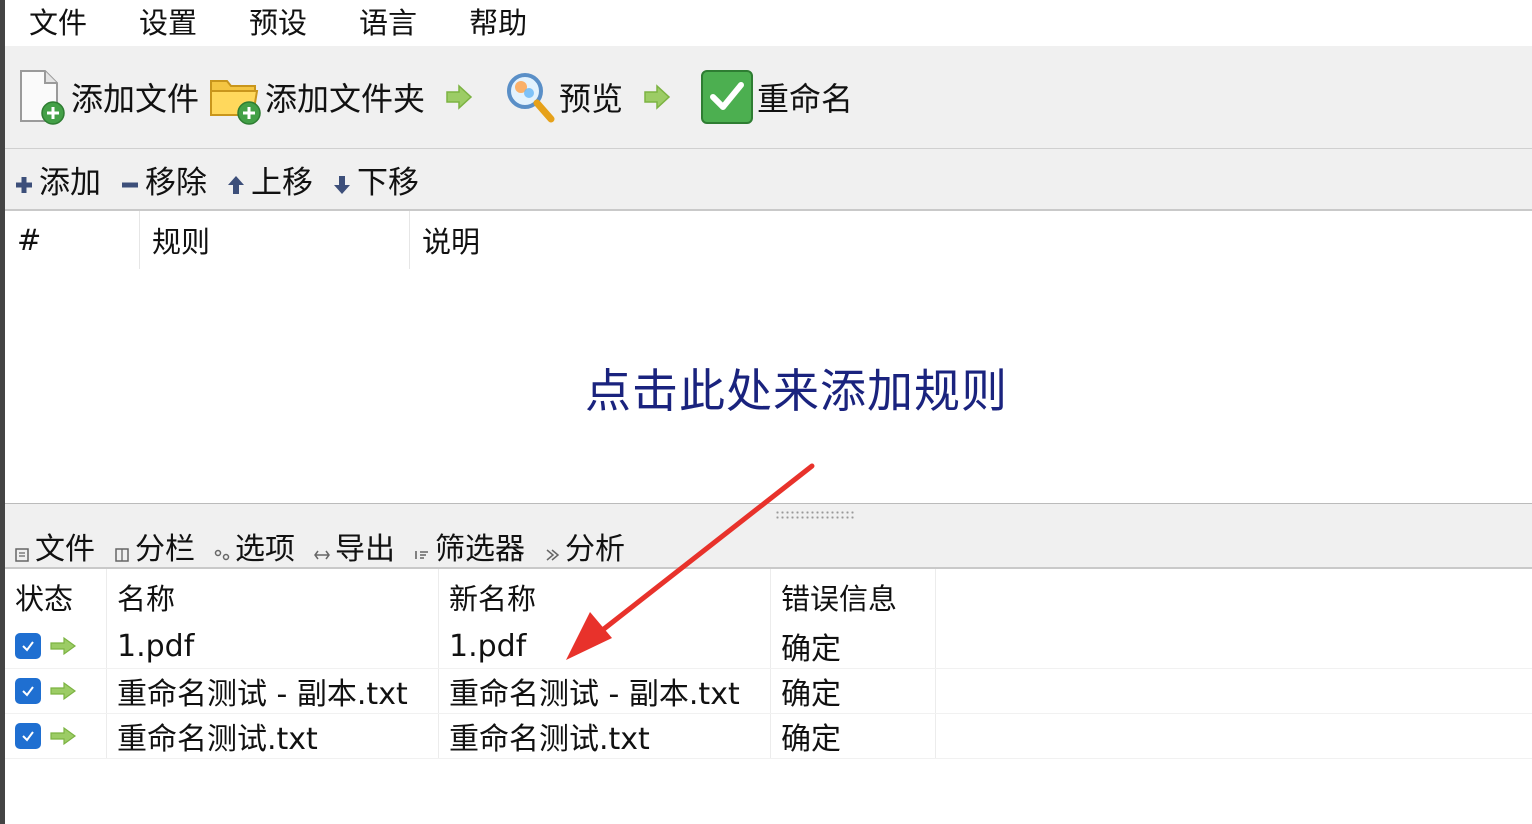 The image size is (1532, 824). What do you see at coordinates (605, 691) in the screenshot?
I see `file-new-name: 重命名测试 - 副本.txt` at bounding box center [605, 691].